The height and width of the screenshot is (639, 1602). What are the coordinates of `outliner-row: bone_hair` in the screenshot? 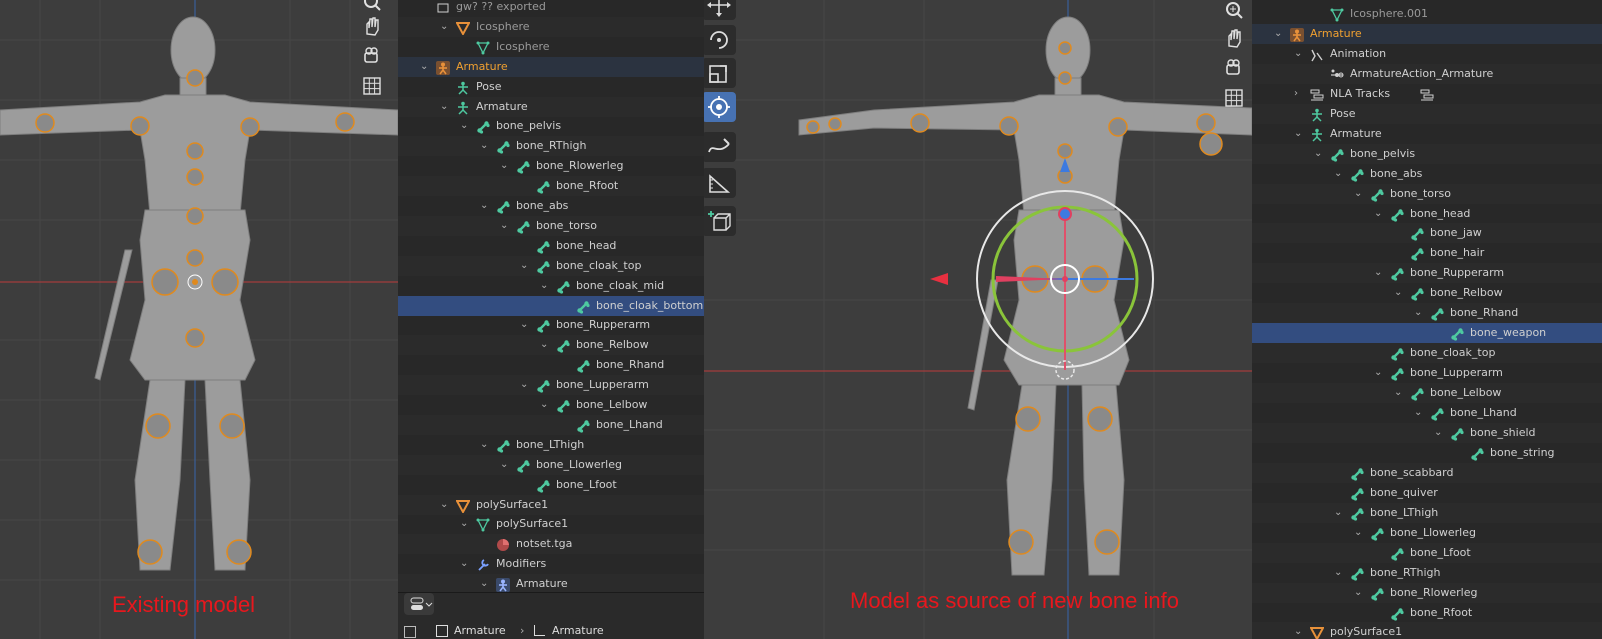 It's located at (1427, 253).